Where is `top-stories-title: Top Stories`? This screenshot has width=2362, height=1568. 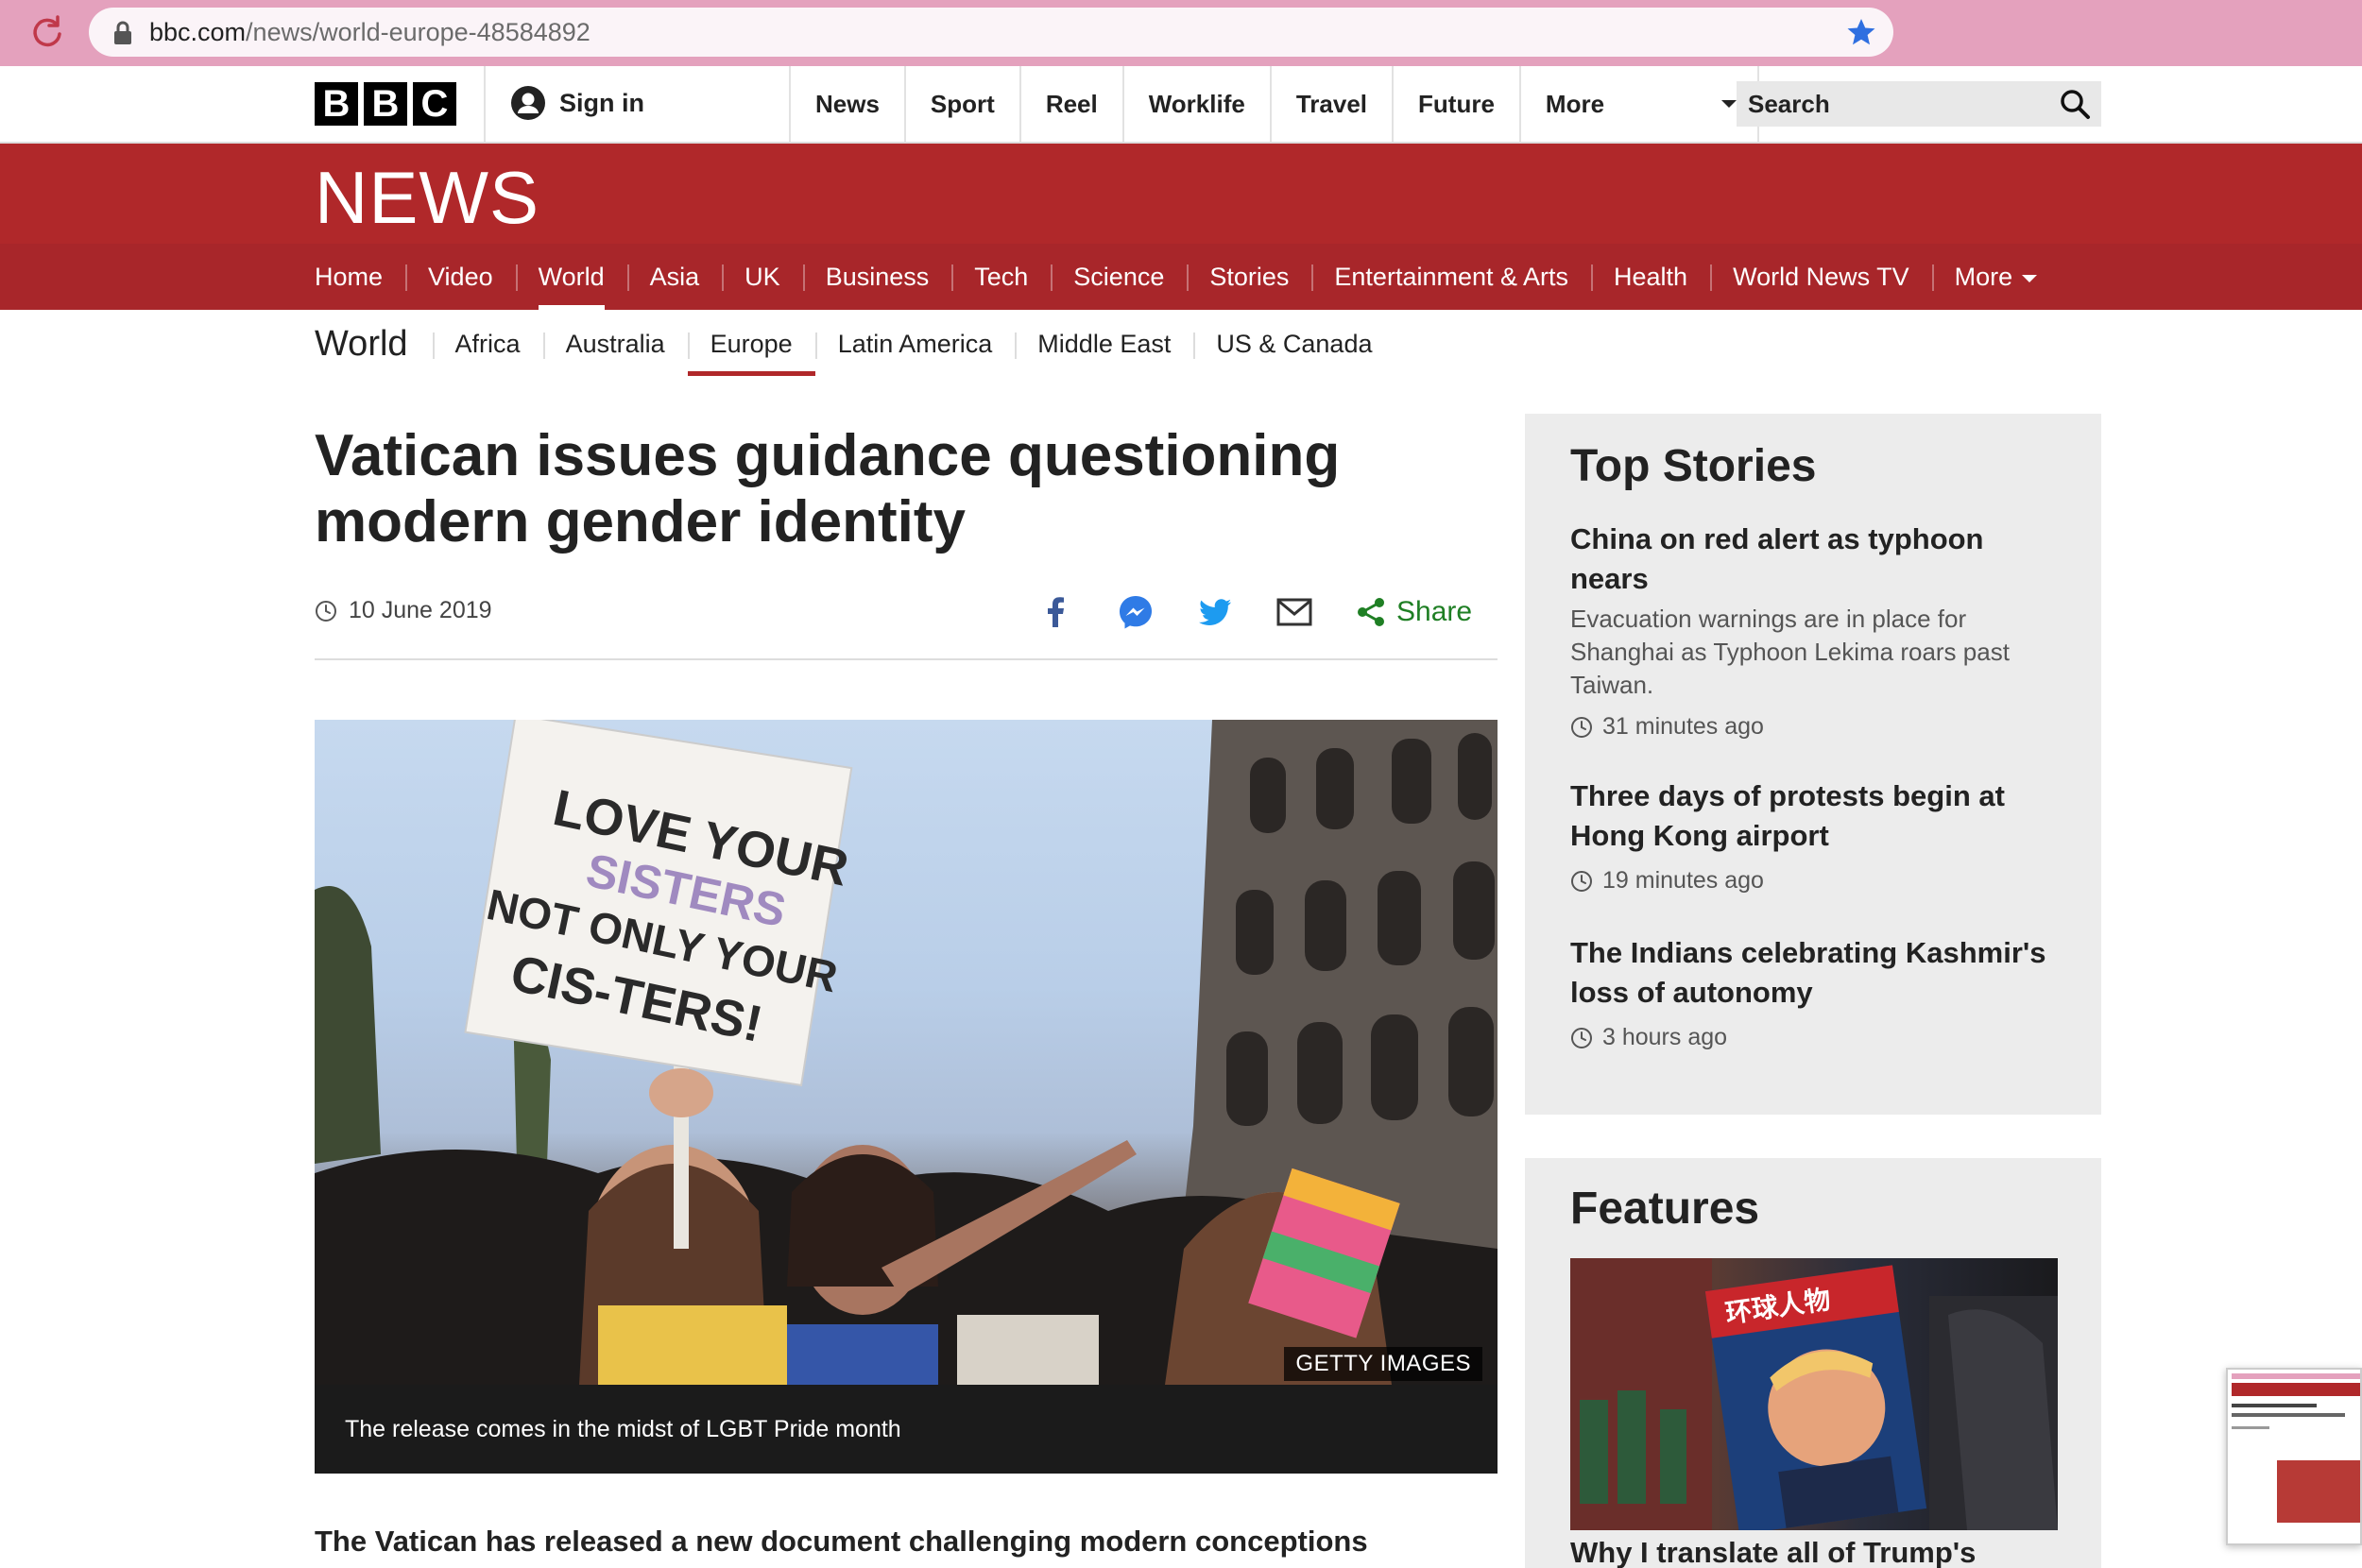
top-stories-title: Top Stories is located at coordinates (1694, 466).